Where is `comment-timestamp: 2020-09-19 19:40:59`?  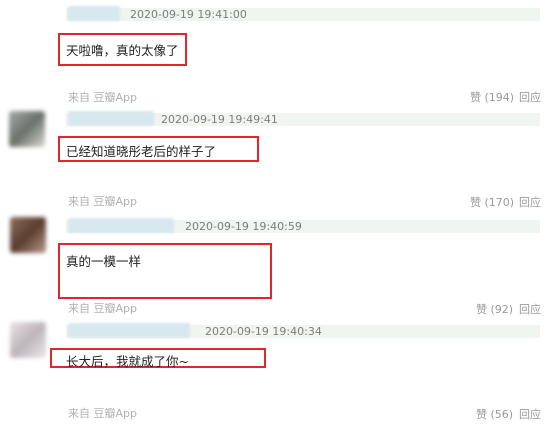
comment-timestamp: 2020-09-19 19:40:59 is located at coordinates (243, 226).